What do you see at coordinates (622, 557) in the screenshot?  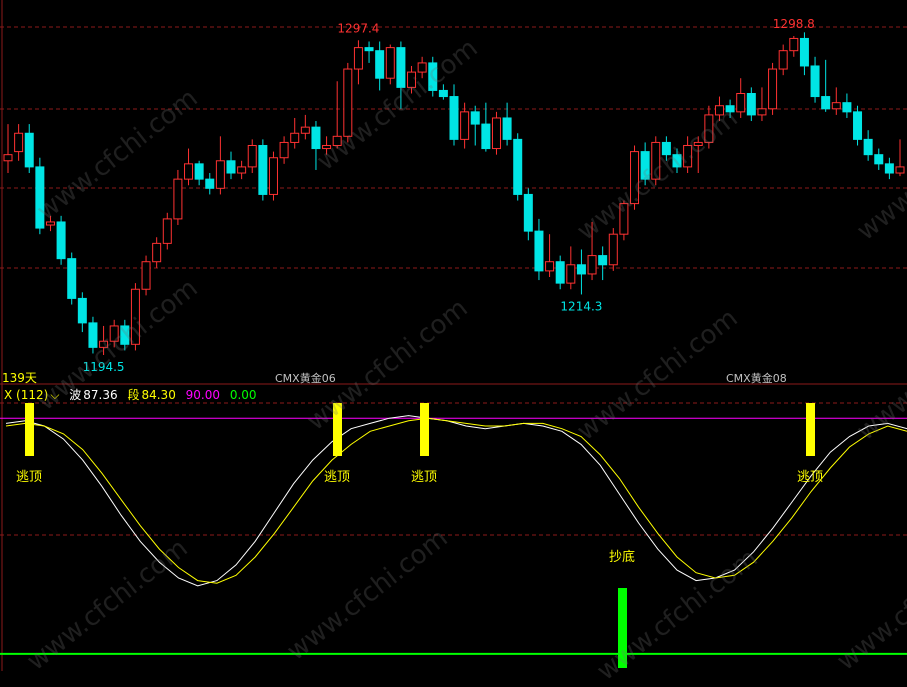 I see `bottom-signal-label: 抄底` at bounding box center [622, 557].